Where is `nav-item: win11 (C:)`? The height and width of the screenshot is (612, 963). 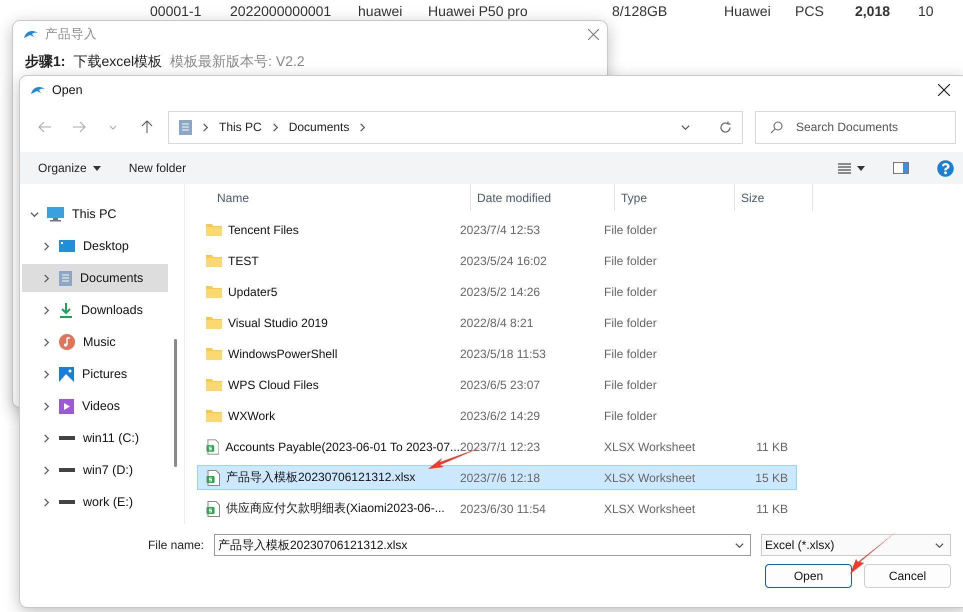 nav-item: win11 (C:) is located at coordinates (95, 438).